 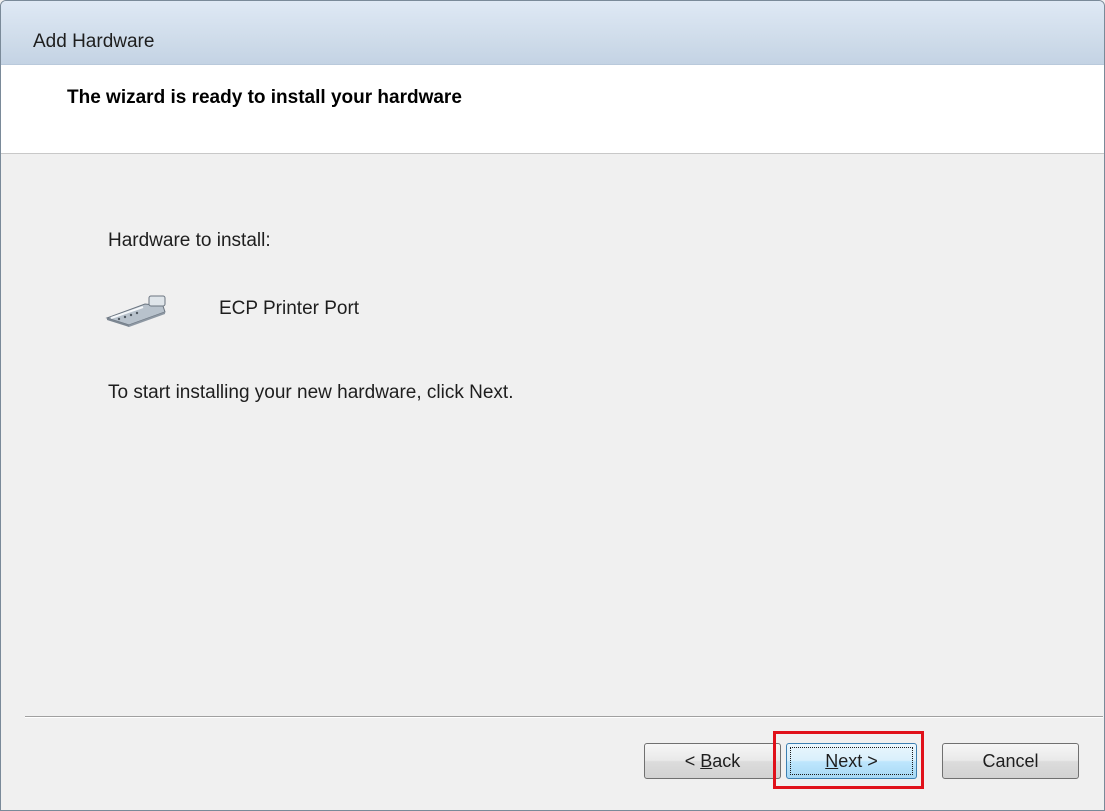 I want to click on back-button-label: < Back, so click(x=712, y=761).